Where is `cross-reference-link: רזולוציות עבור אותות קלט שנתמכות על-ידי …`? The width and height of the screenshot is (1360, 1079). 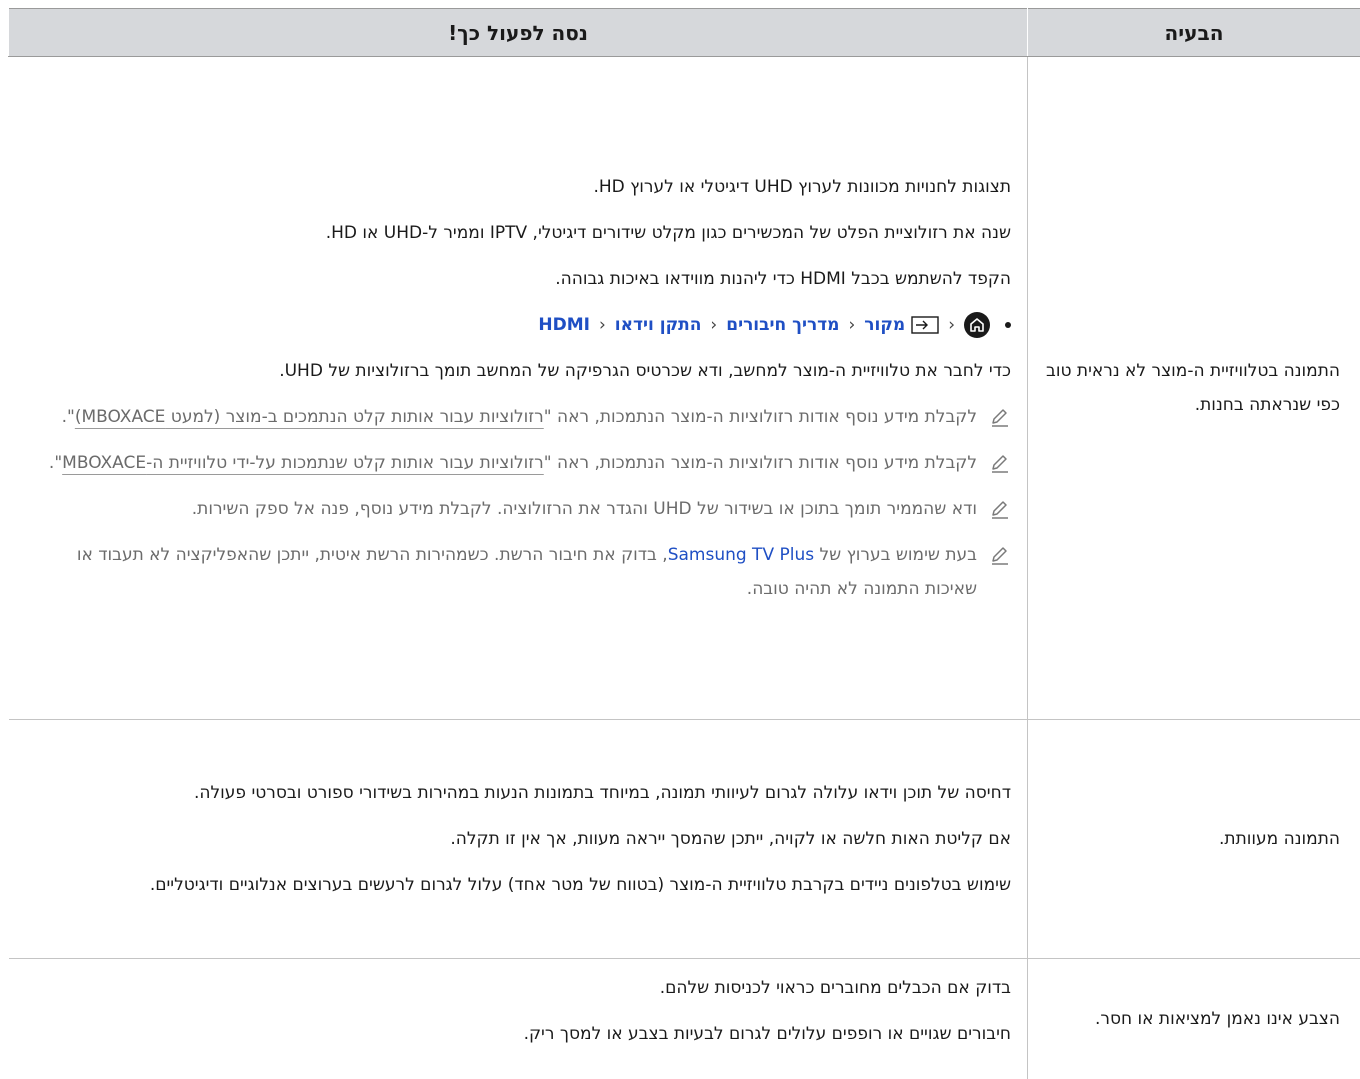
cross-reference-link: רזולוציות עבור אותות קלט שנתמכות על-ידי … is located at coordinates (303, 463).